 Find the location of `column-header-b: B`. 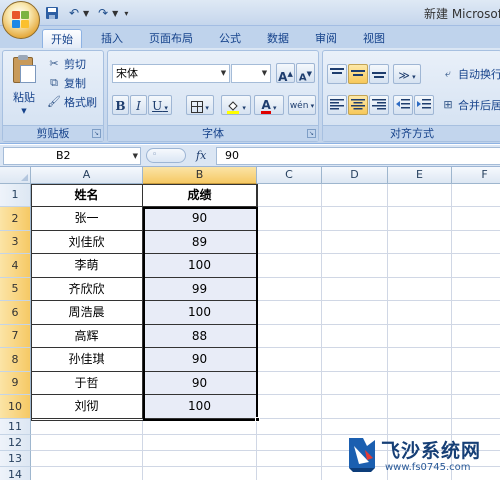

column-header-b: B is located at coordinates (200, 175).